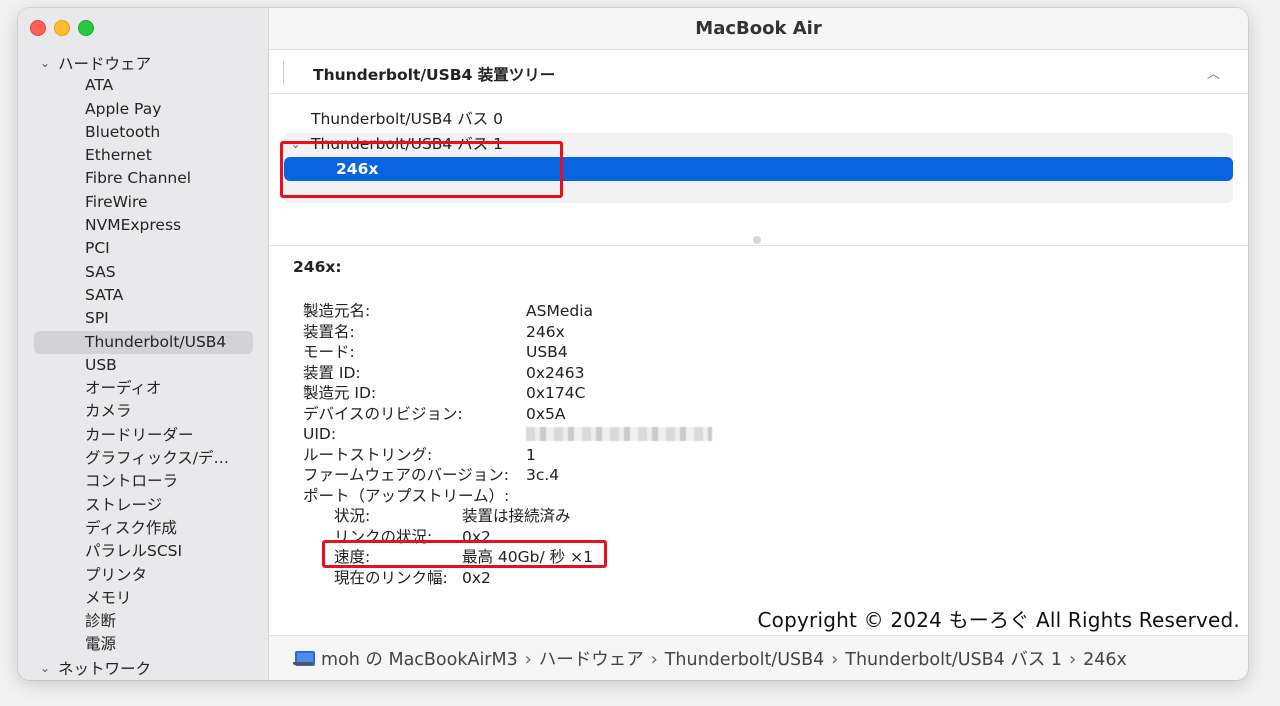 The image size is (1280, 706). Describe the element at coordinates (38, 28) in the screenshot. I see `close-button` at that location.